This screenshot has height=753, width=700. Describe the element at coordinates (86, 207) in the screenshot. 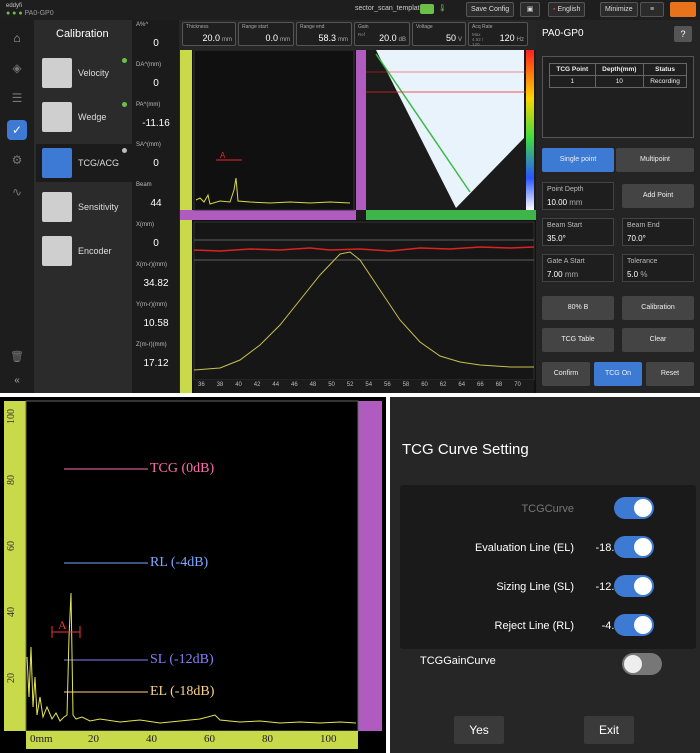

I see `cal-item-sensitivity: Sensitivity` at that location.